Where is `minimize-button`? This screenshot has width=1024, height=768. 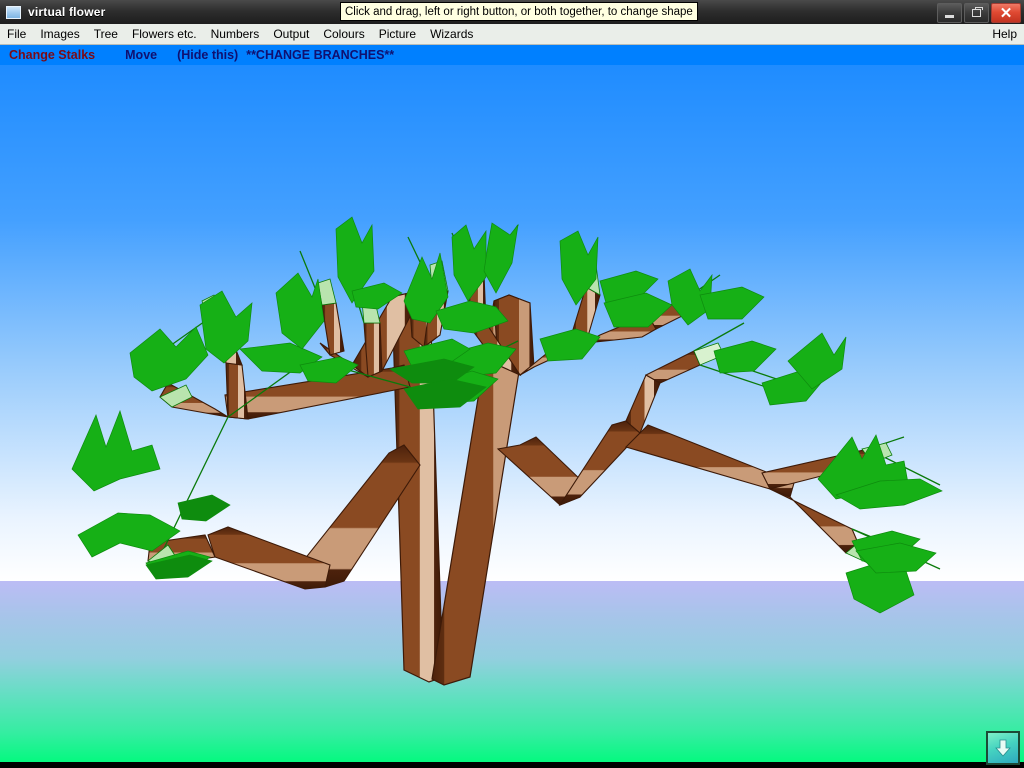
minimize-button is located at coordinates (949, 13).